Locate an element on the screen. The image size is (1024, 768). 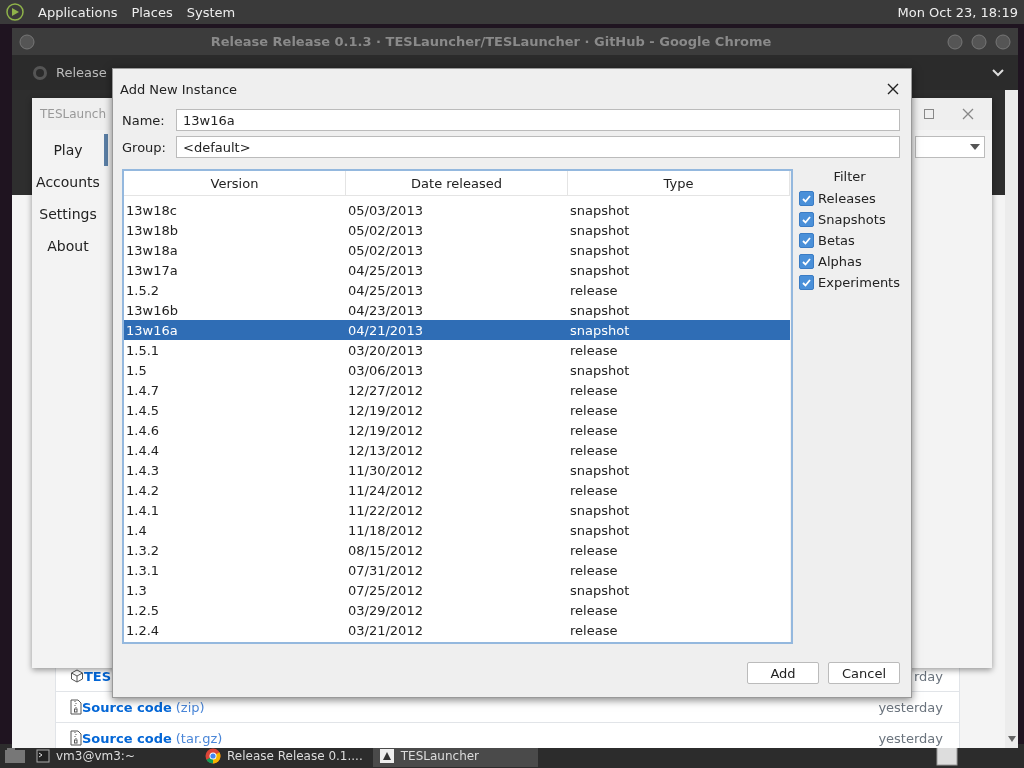
table-cell-text: 13w17a is located at coordinates (152, 270).